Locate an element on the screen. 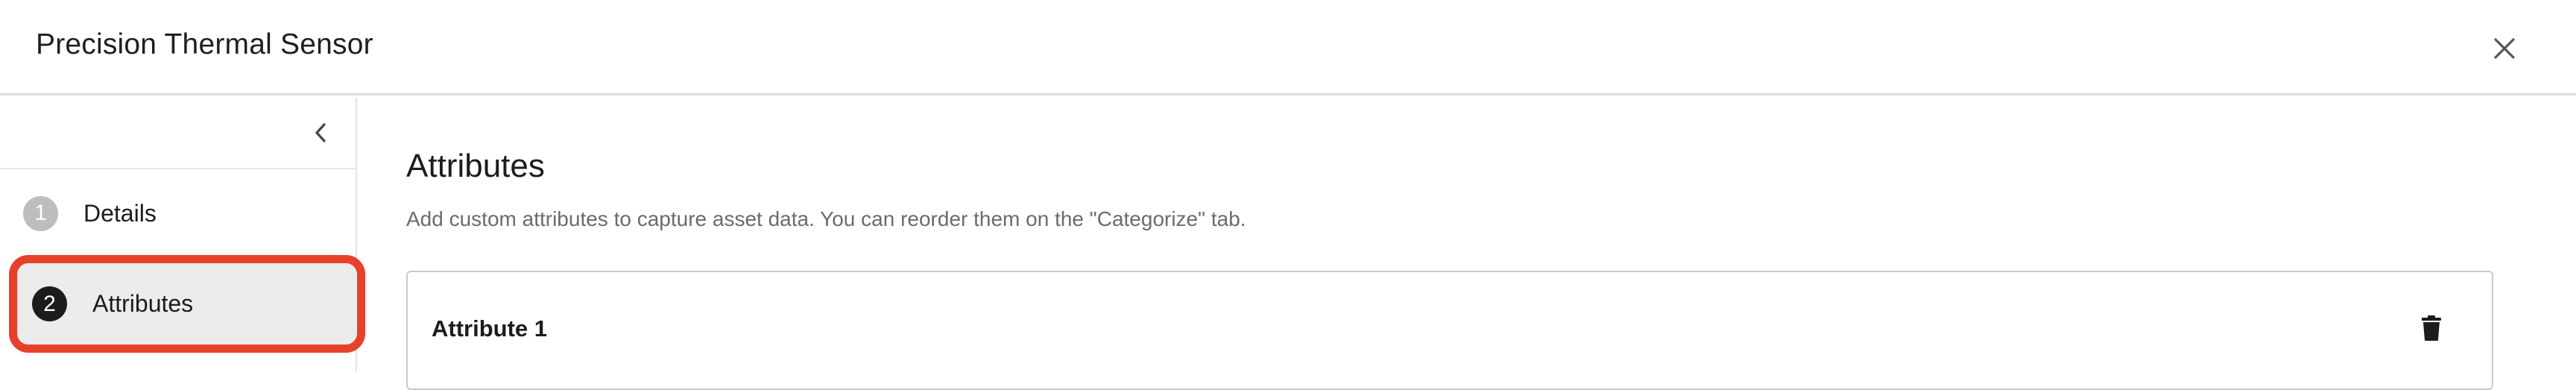  step-number-badge: 2 is located at coordinates (50, 303).